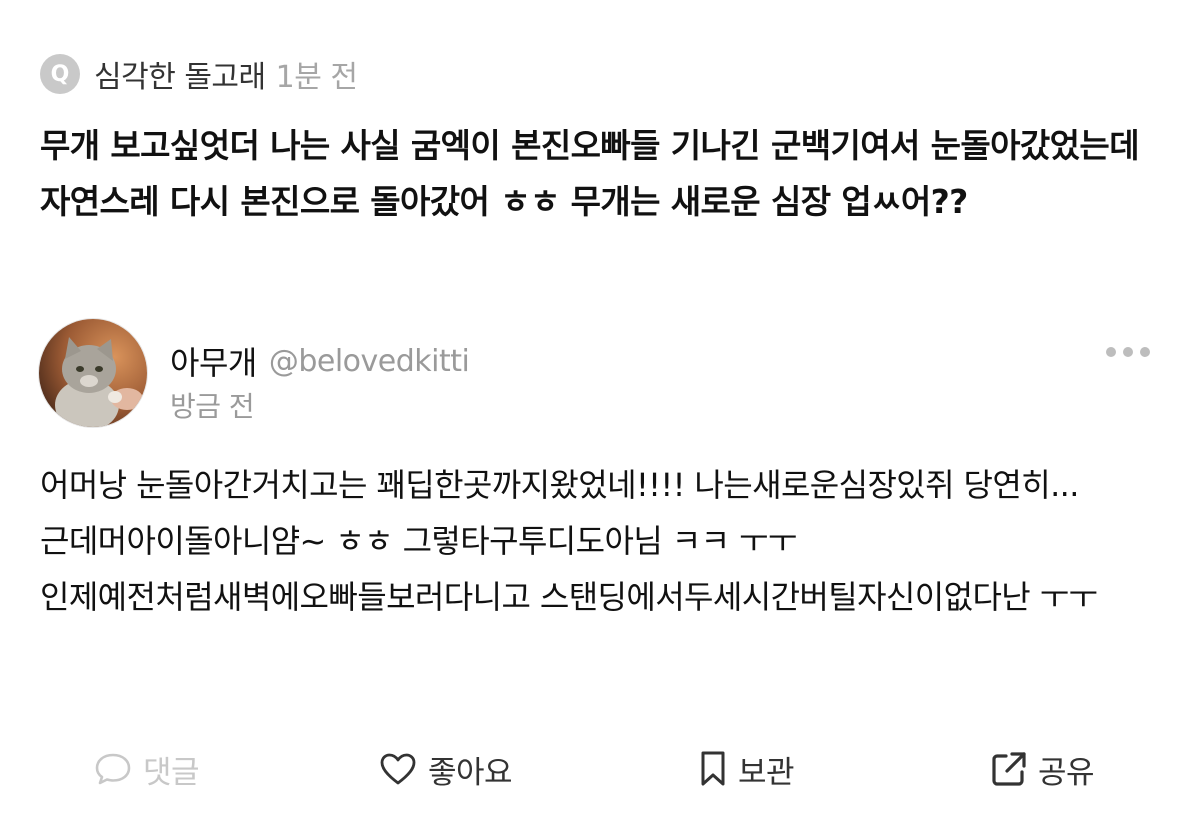 Image resolution: width=1200 pixels, height=835 pixels. I want to click on question-time: 1분 전, so click(316, 77).